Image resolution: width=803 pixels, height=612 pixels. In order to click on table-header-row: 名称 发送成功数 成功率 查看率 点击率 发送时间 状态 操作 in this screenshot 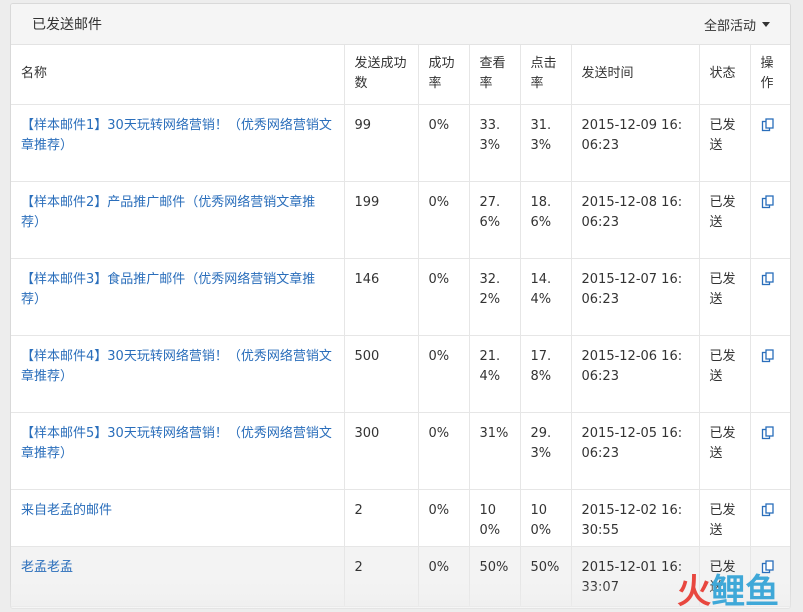, I will do `click(400, 75)`.